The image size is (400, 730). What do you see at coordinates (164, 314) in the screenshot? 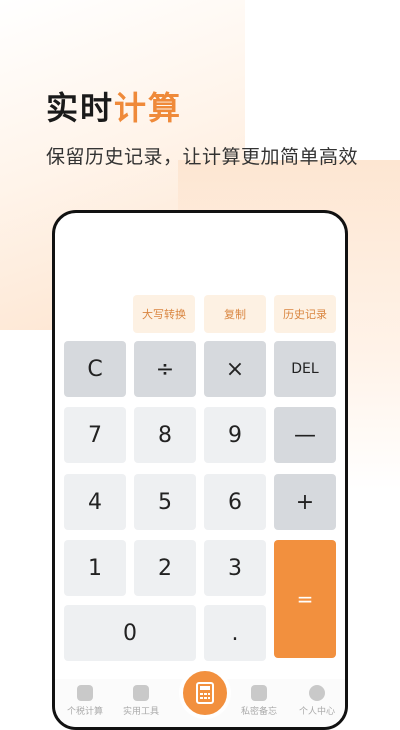
I see `uppercase-convert-button: 大写转换` at bounding box center [164, 314].